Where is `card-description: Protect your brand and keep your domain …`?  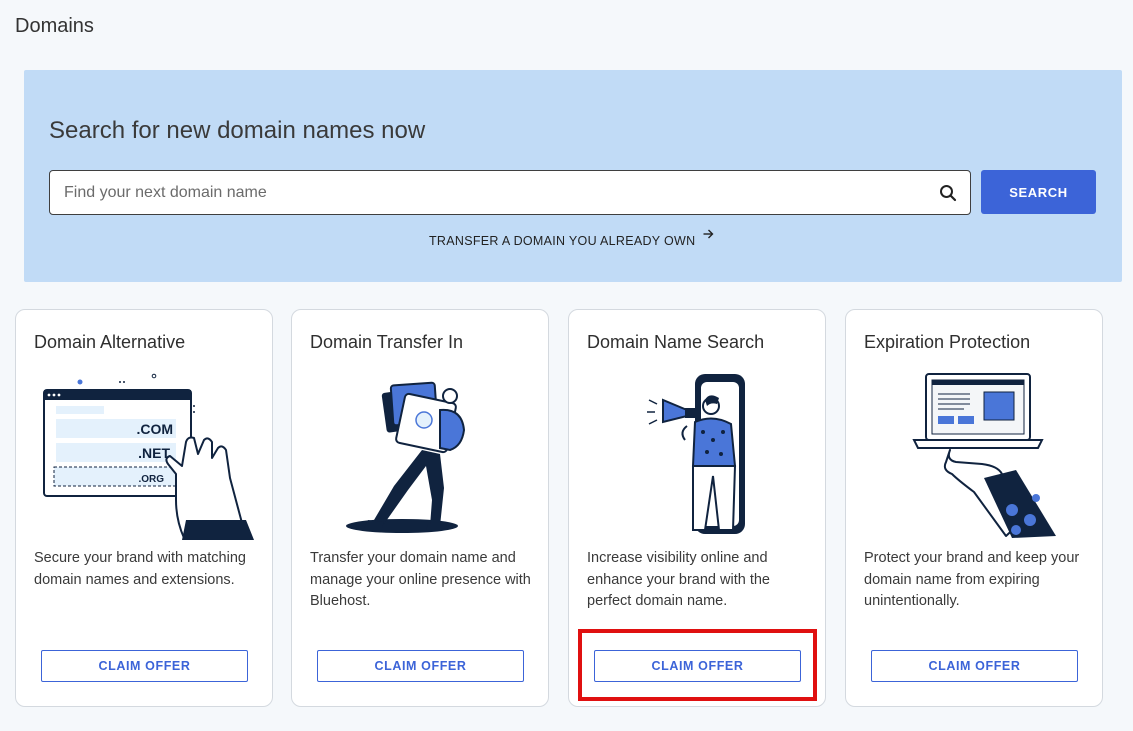
card-description: Protect your brand and keep your domain … is located at coordinates (972, 579).